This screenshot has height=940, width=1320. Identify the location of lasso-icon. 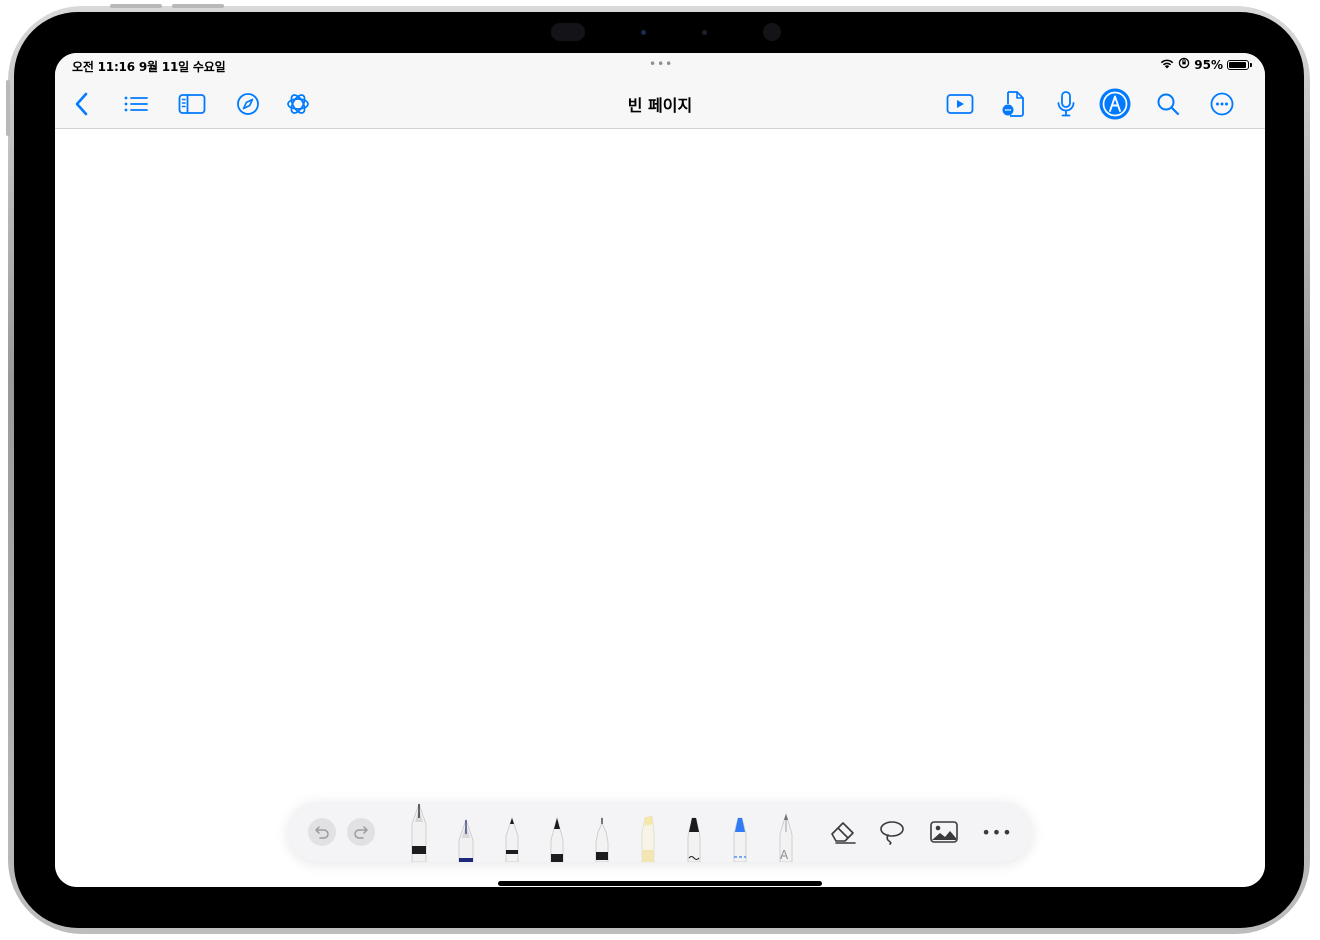
(892, 832).